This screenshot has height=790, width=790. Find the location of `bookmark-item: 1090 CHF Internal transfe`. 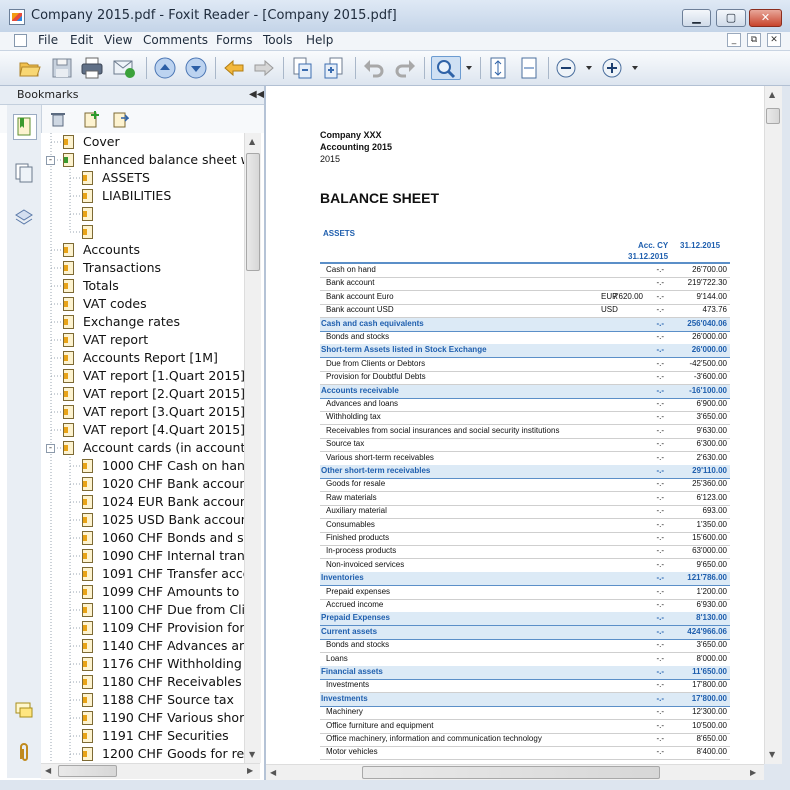

bookmark-item: 1090 CHF Internal transfe is located at coordinates (142, 556).